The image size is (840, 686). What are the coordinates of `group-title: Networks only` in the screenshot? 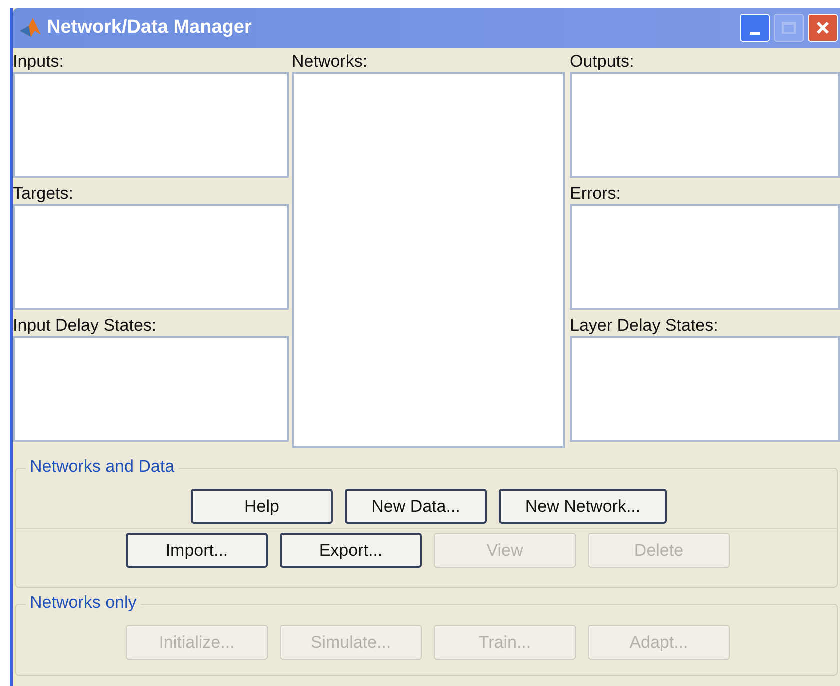 It's located at (83, 603).